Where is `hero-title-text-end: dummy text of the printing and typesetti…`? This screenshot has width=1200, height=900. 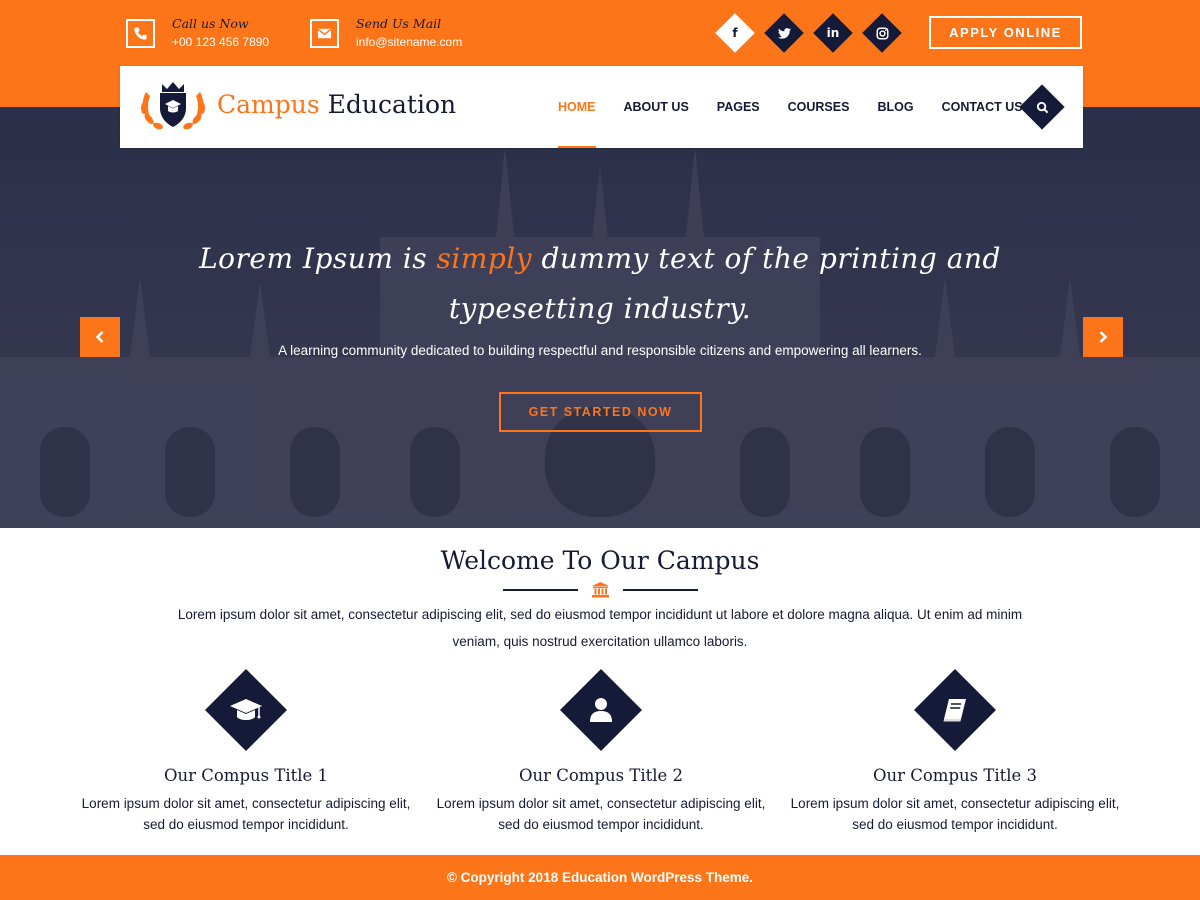
hero-title-text-end: dummy text of the printing and typesetti… is located at coordinates (724, 283).